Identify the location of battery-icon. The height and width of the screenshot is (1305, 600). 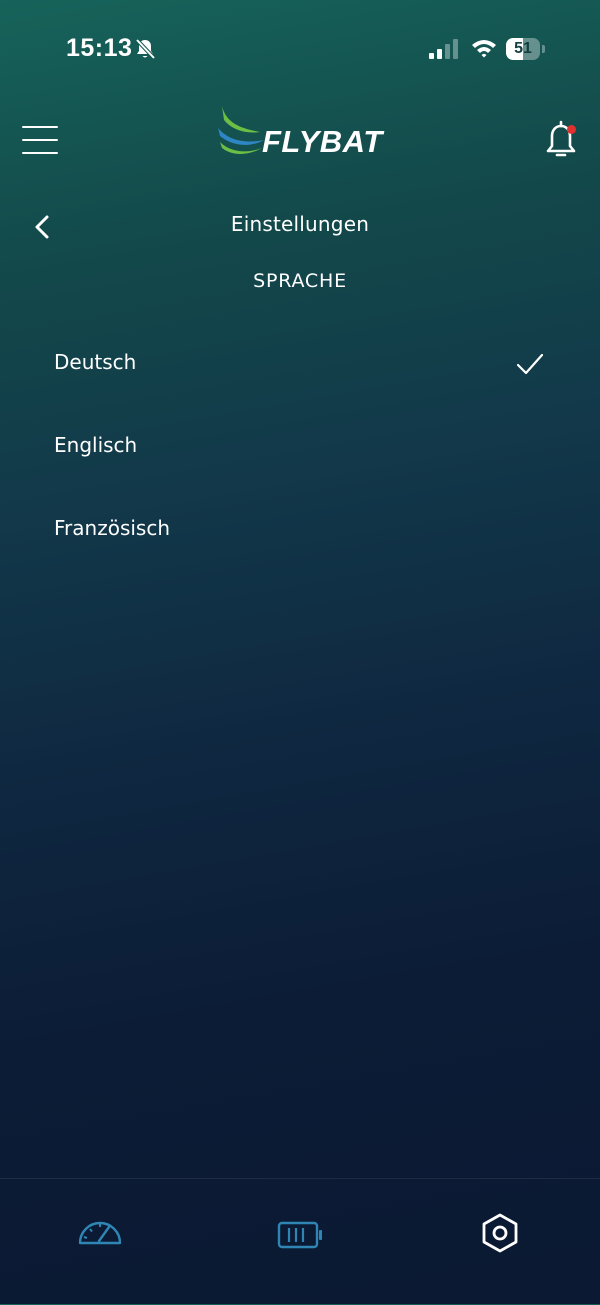
(299, 1235).